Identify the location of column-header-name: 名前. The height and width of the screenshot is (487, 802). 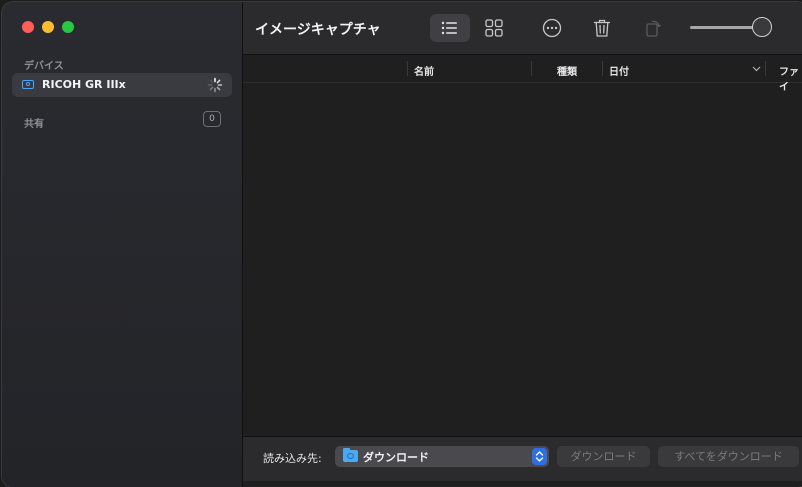
(424, 70).